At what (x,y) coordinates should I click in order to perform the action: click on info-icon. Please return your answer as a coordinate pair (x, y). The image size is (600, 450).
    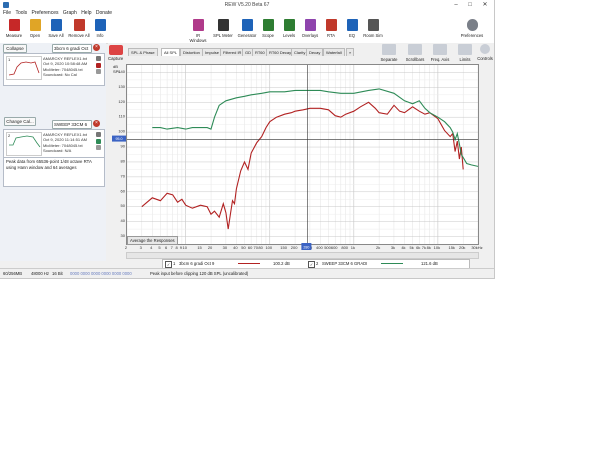
    Looking at the image, I should click on (100, 25).